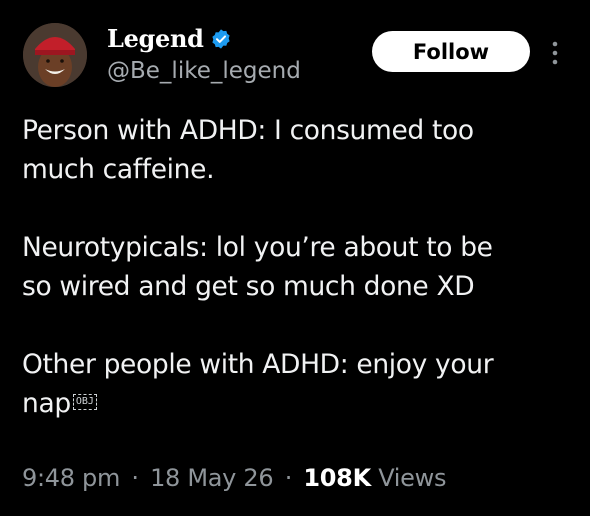 This screenshot has width=590, height=516. What do you see at coordinates (248, 286) in the screenshot?
I see `tweet-line: so wired and get so much done XD` at bounding box center [248, 286].